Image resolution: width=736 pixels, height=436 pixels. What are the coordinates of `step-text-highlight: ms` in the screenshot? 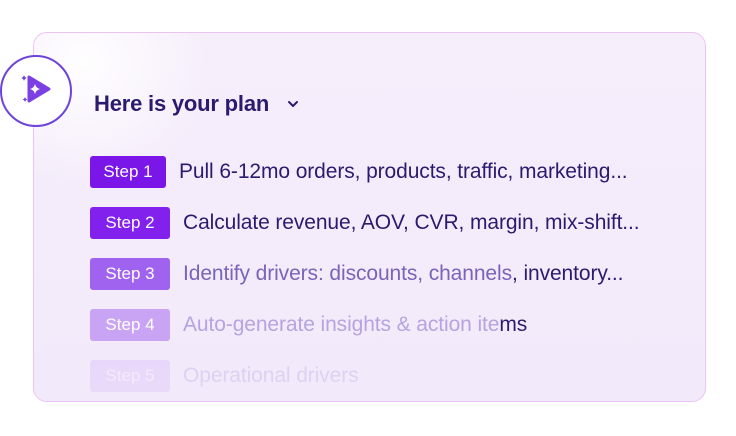 It's located at (513, 324).